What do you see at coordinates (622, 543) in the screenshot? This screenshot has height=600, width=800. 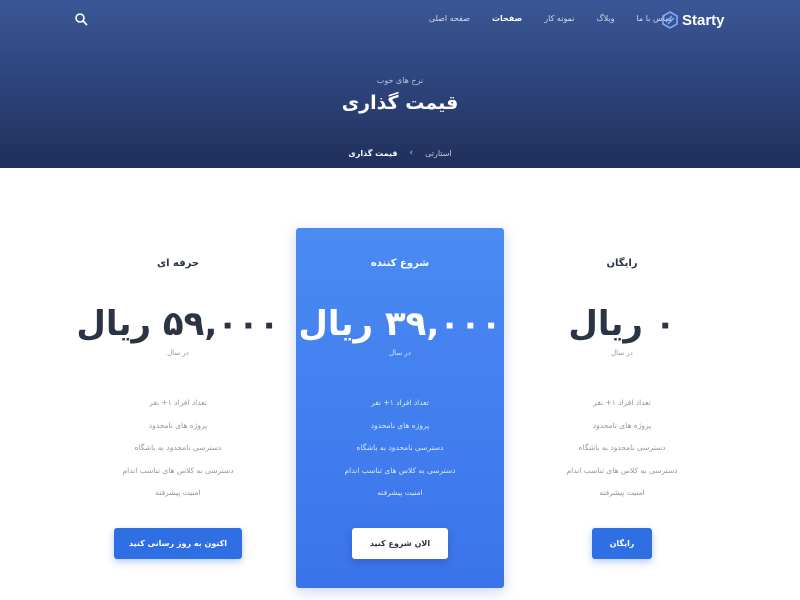 I see `free-plan-button: رایگان` at bounding box center [622, 543].